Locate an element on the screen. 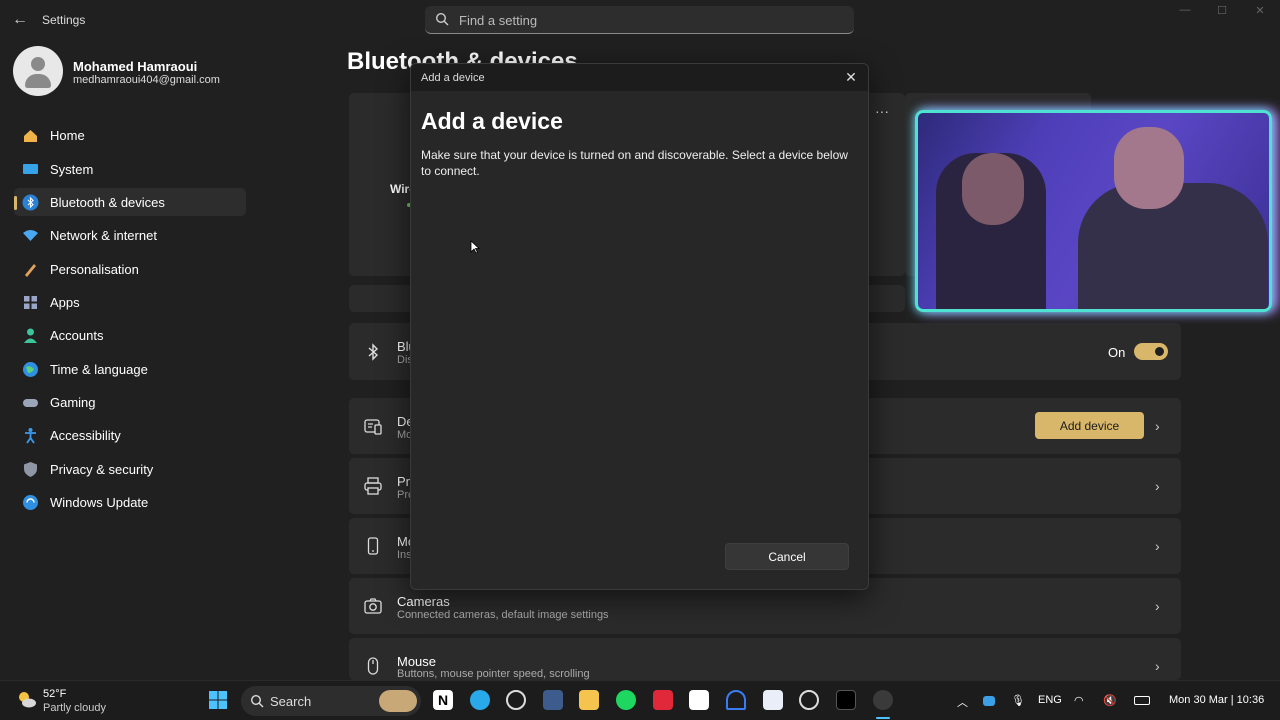  file-explorer-icon is located at coordinates (589, 700).